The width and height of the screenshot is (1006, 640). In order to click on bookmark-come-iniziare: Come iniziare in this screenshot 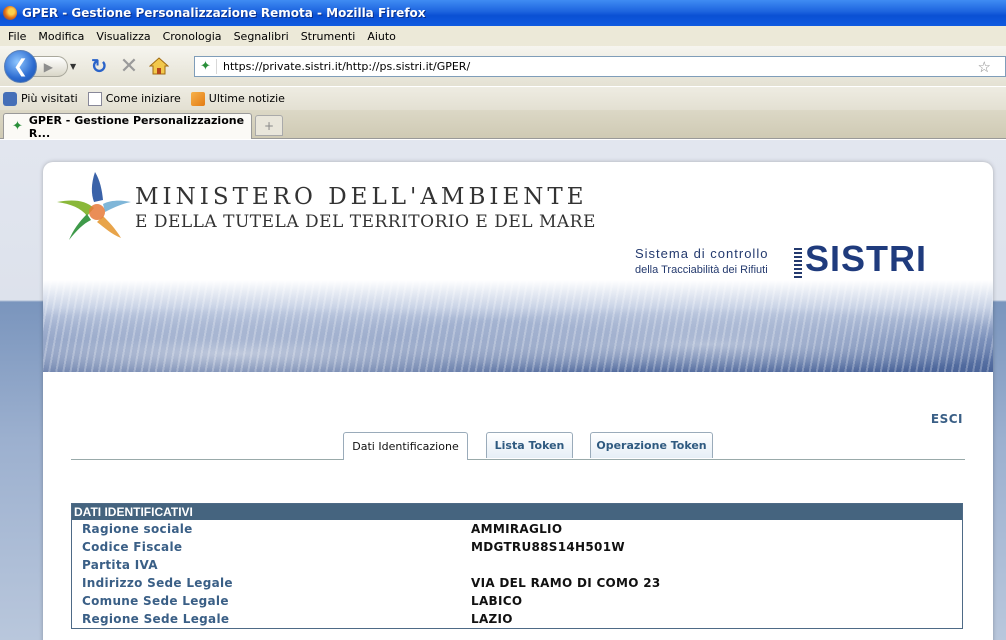, I will do `click(134, 98)`.